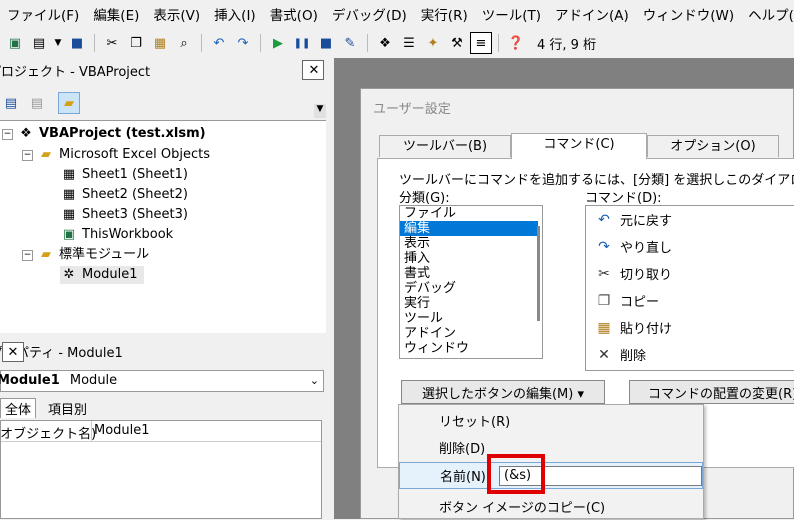 The image size is (794, 520). What do you see at coordinates (294, 14) in the screenshot?
I see `menu-format: 書式(O)` at bounding box center [294, 14].